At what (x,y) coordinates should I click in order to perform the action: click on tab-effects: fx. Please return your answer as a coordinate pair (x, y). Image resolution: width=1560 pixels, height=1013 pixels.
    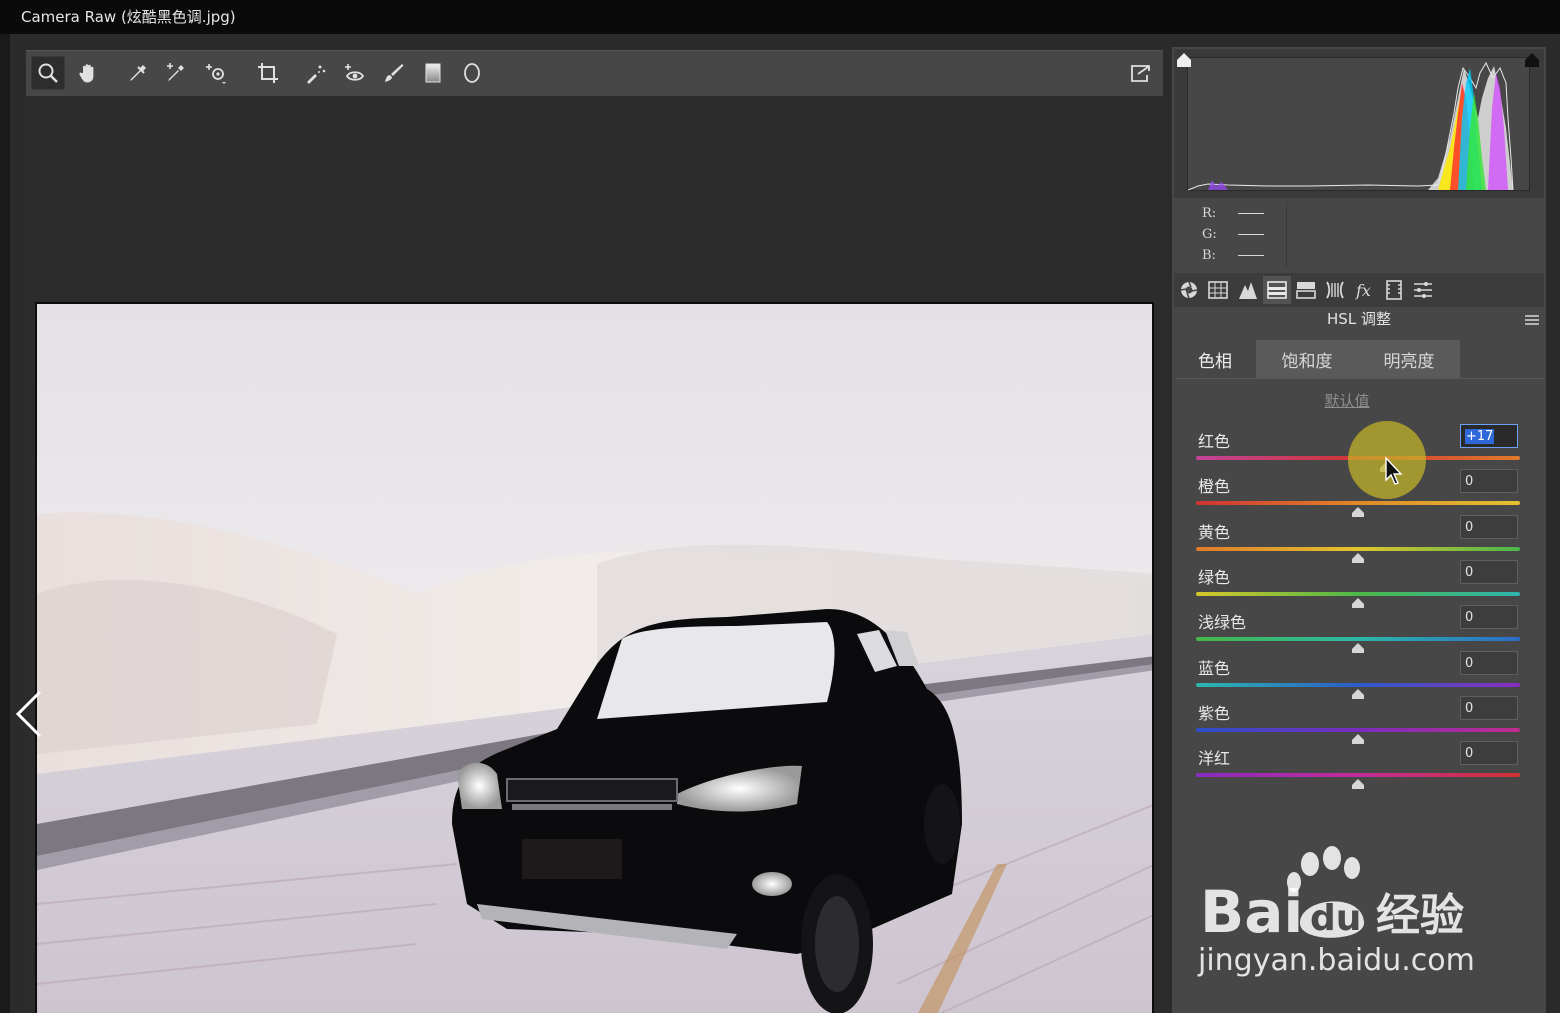
    Looking at the image, I should click on (1365, 290).